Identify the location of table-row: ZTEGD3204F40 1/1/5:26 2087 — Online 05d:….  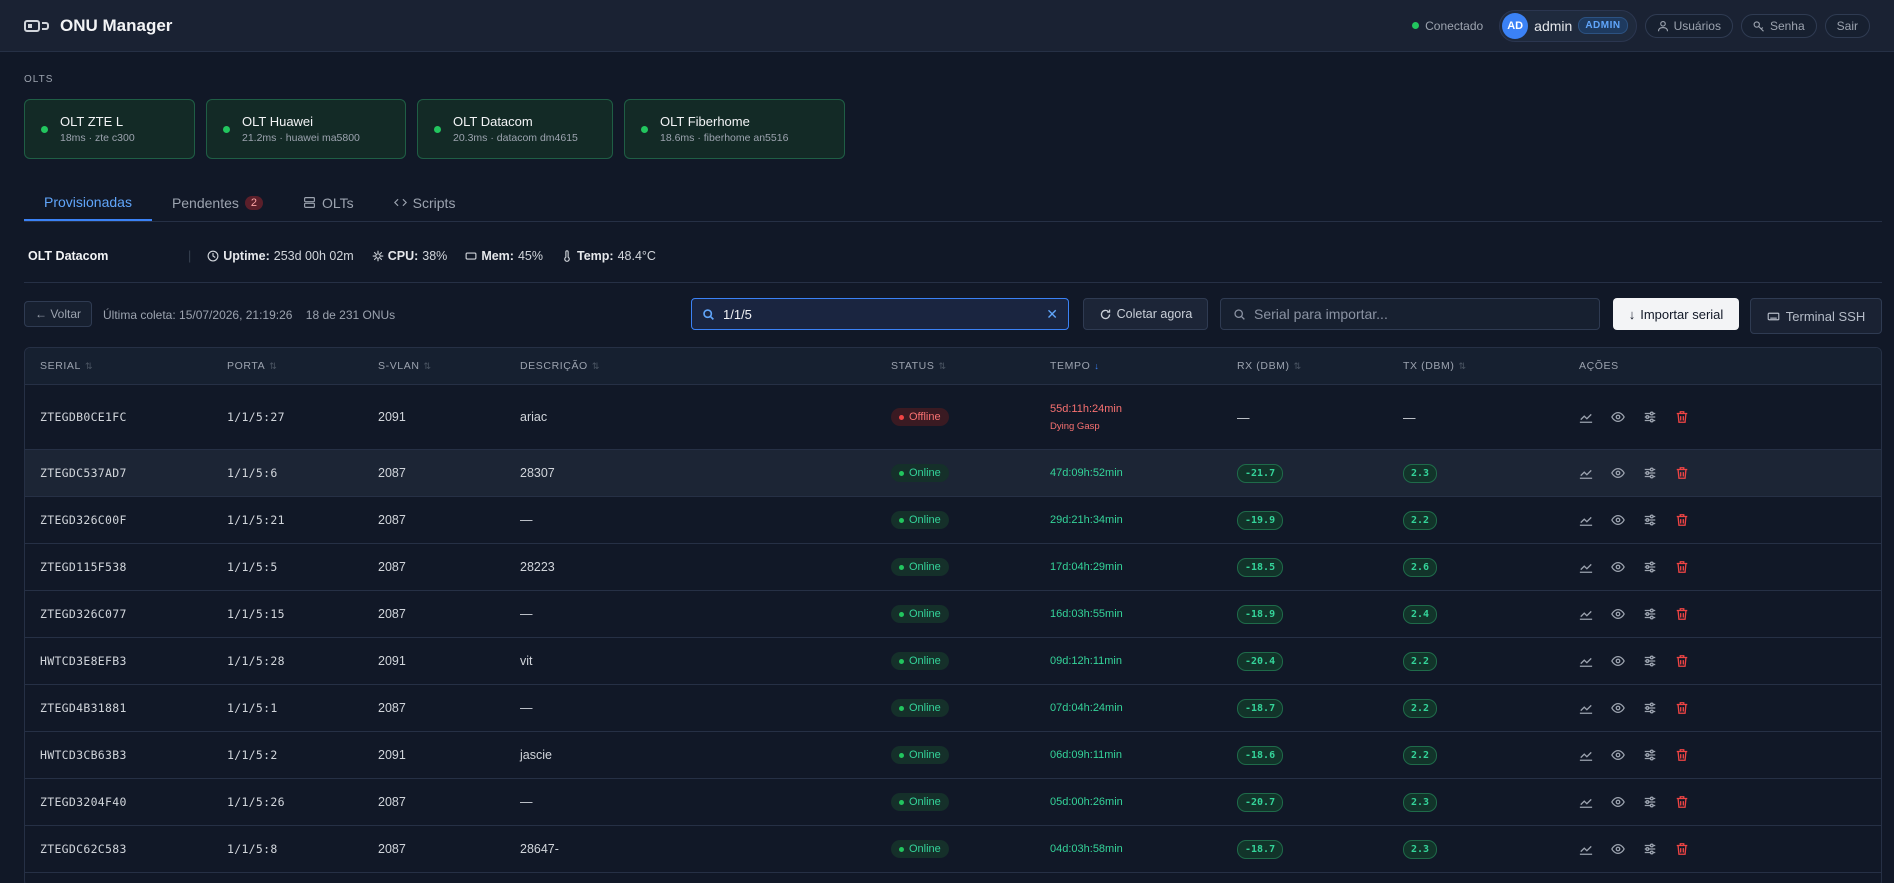
(953, 802).